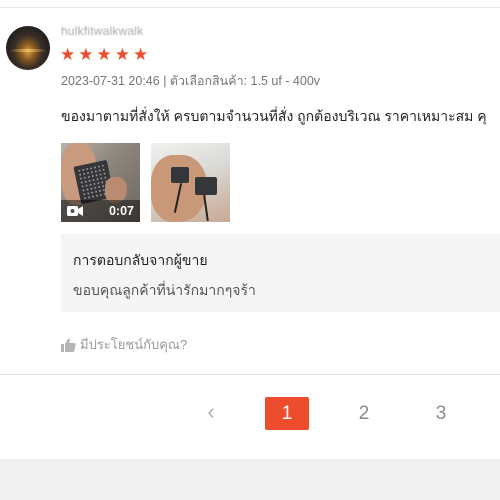  I want to click on thumbs-up-icon, so click(68, 345).